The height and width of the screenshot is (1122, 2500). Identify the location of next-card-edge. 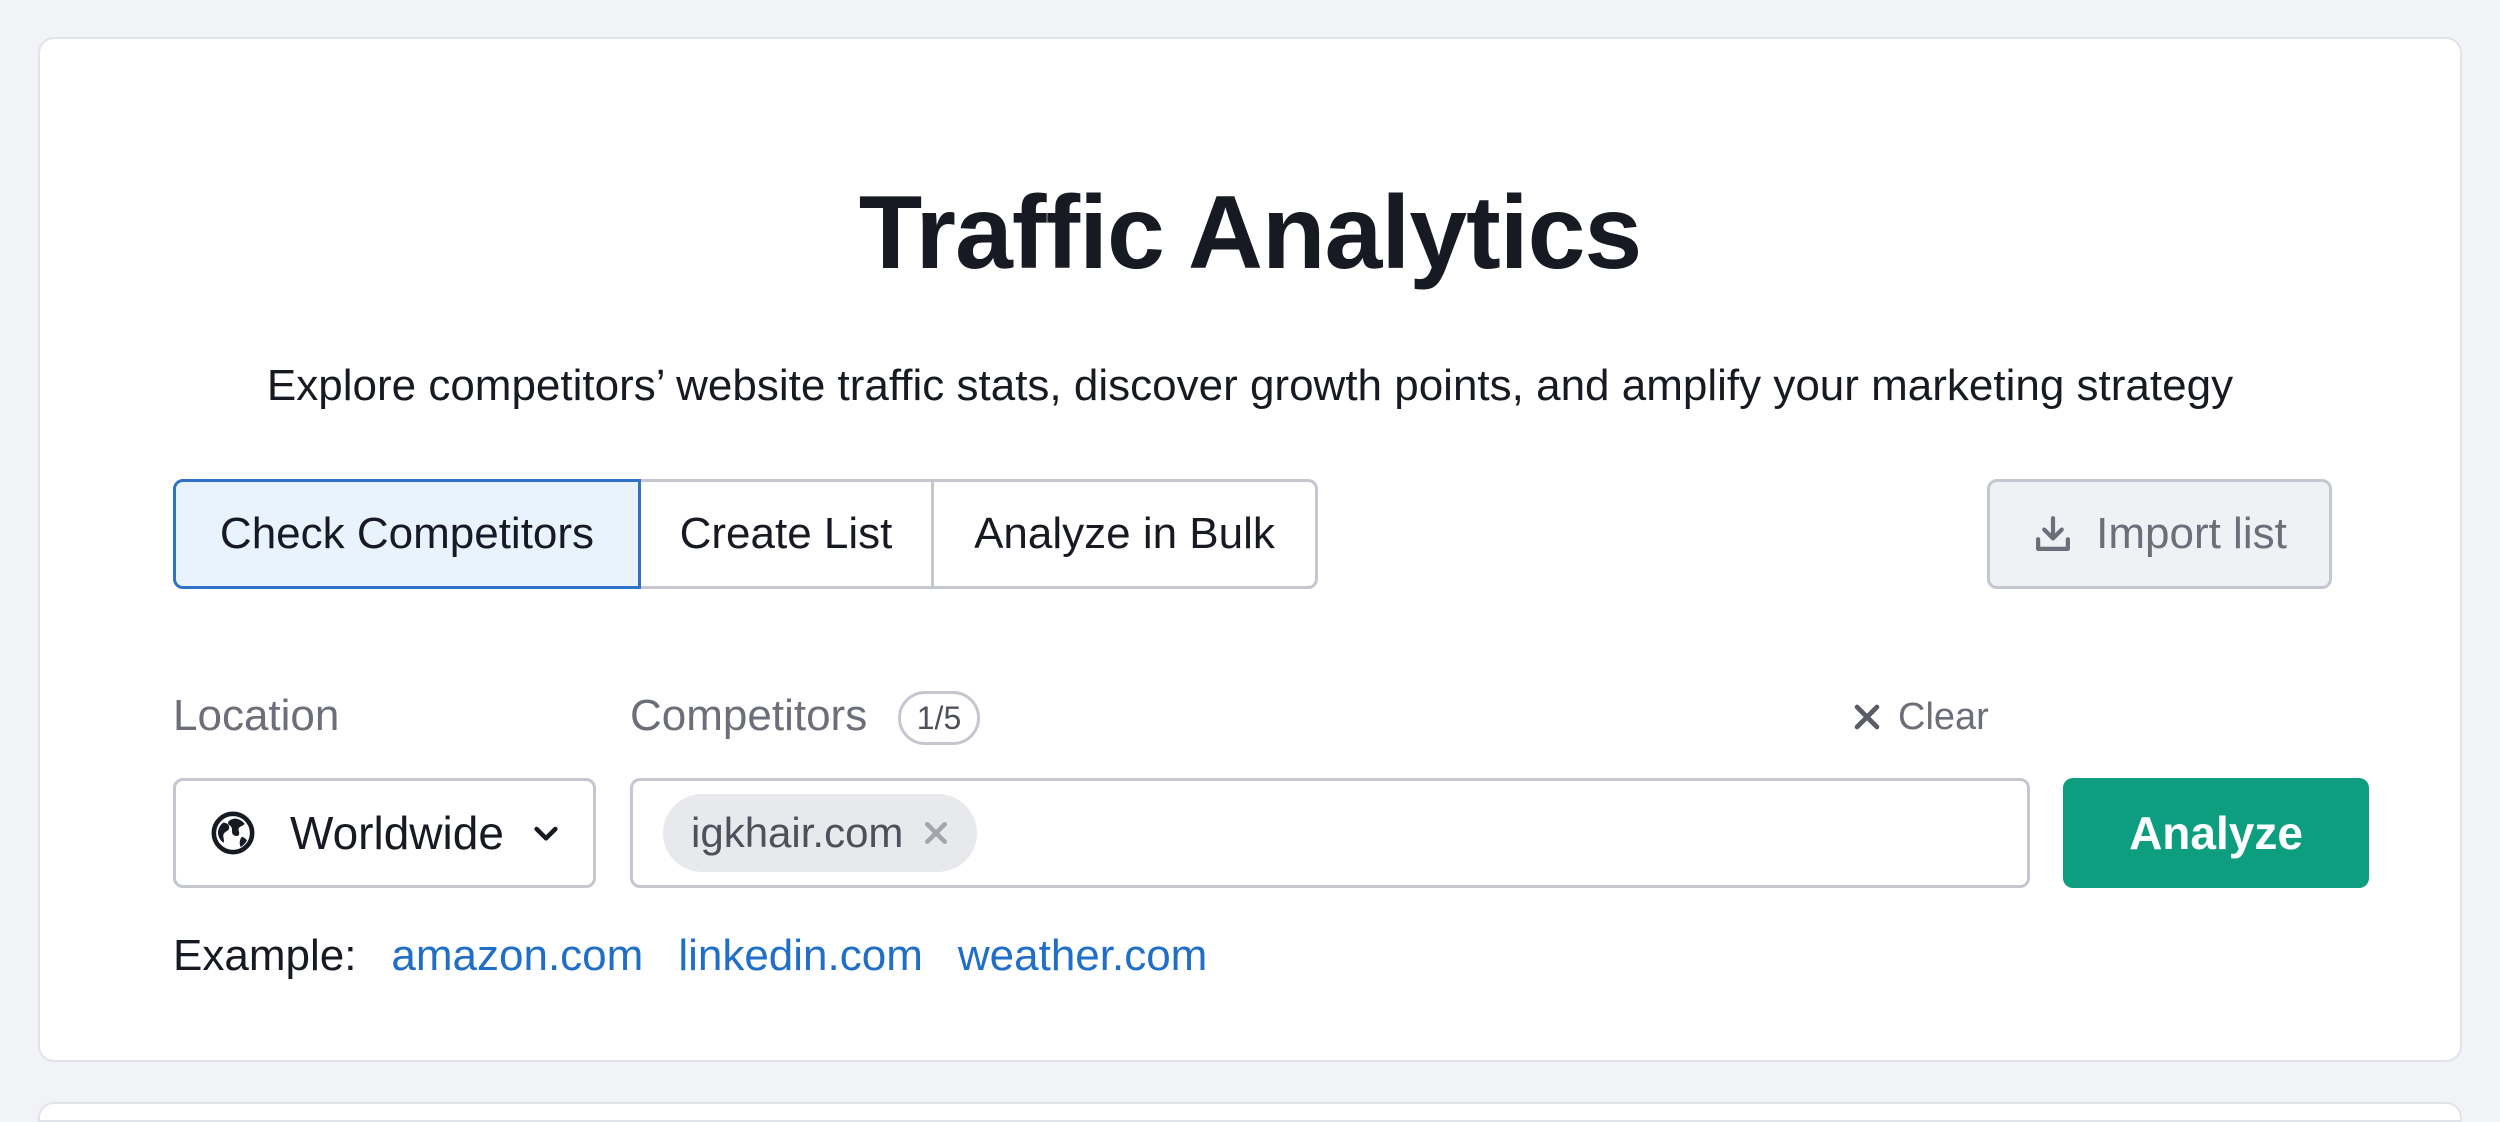
(1250, 1112).